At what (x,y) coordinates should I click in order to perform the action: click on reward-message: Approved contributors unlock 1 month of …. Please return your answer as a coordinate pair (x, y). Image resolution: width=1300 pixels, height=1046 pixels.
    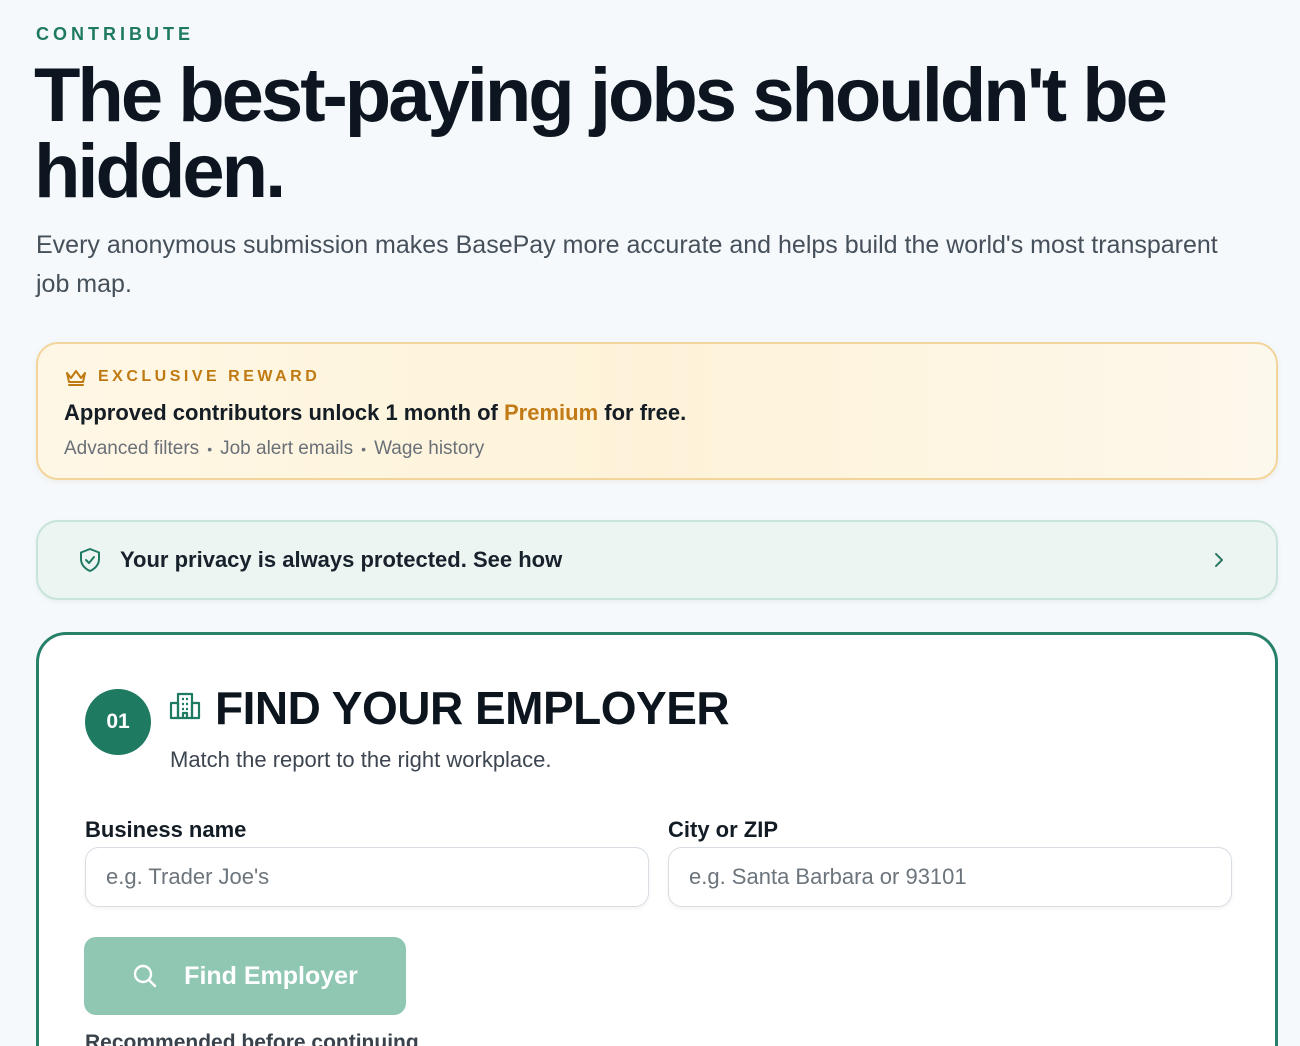
    Looking at the image, I should click on (375, 413).